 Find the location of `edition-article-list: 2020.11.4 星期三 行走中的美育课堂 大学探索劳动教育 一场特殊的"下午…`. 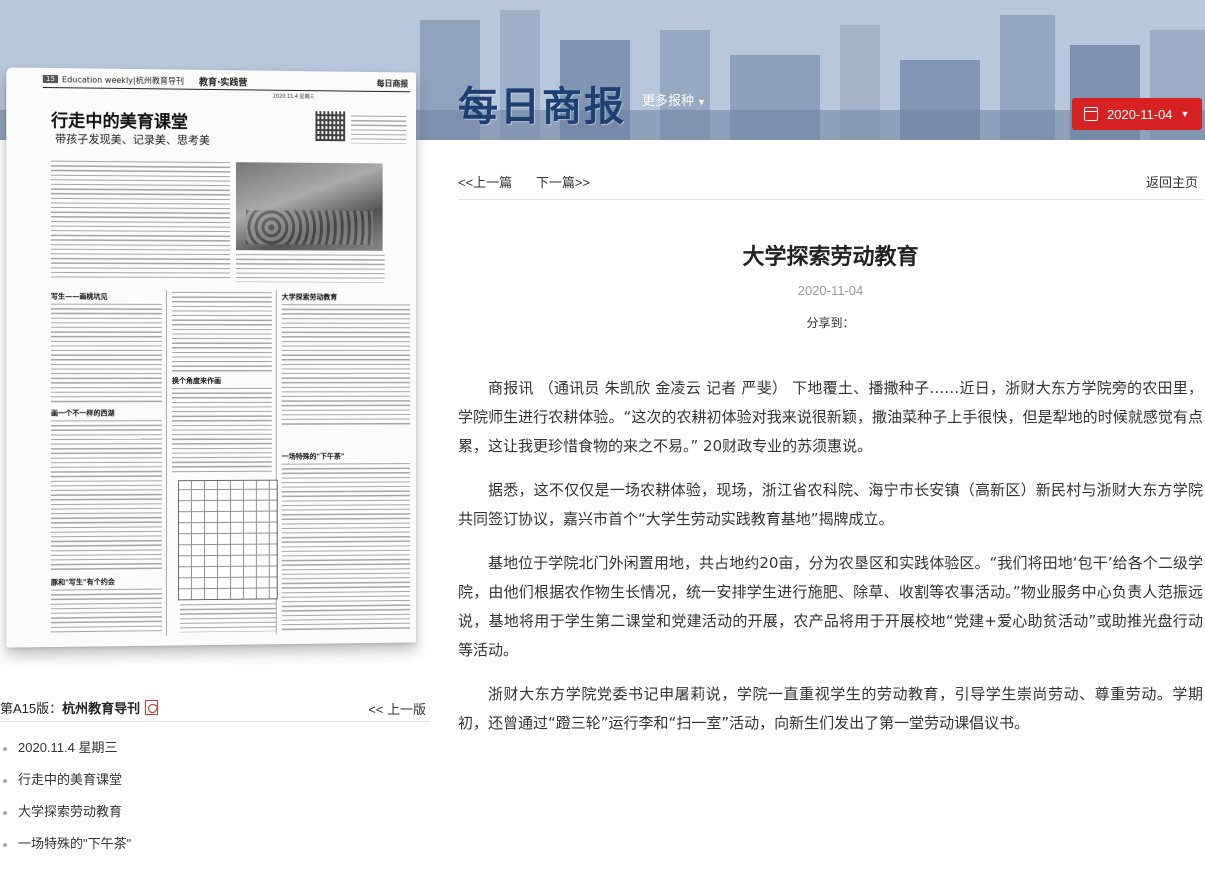

edition-article-list: 2020.11.4 星期三 行走中的美育课堂 大学探索劳动教育 一场特殊的"下午… is located at coordinates (215, 796).